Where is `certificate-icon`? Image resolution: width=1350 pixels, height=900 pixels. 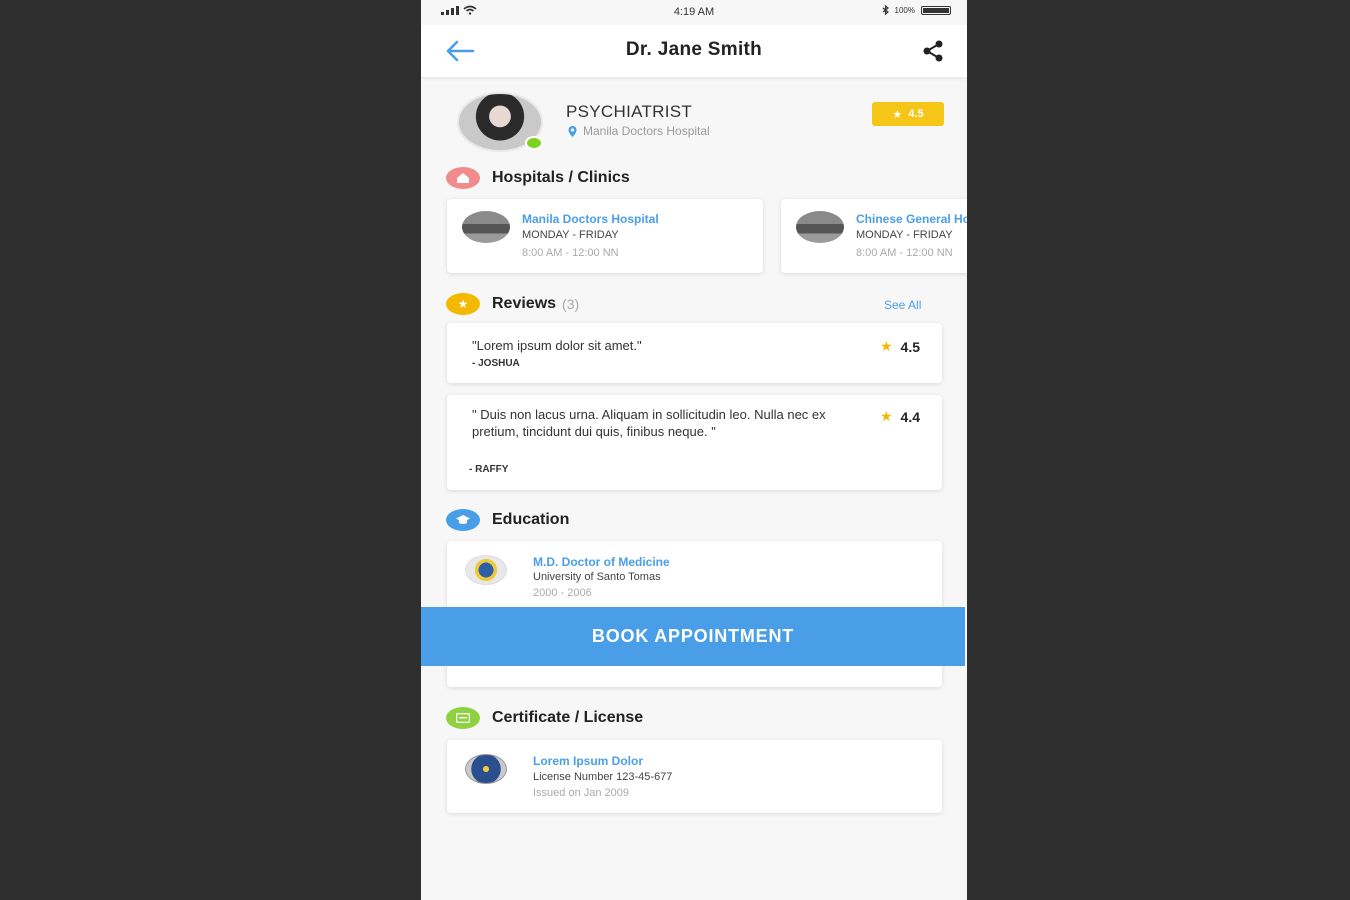 certificate-icon is located at coordinates (463, 718).